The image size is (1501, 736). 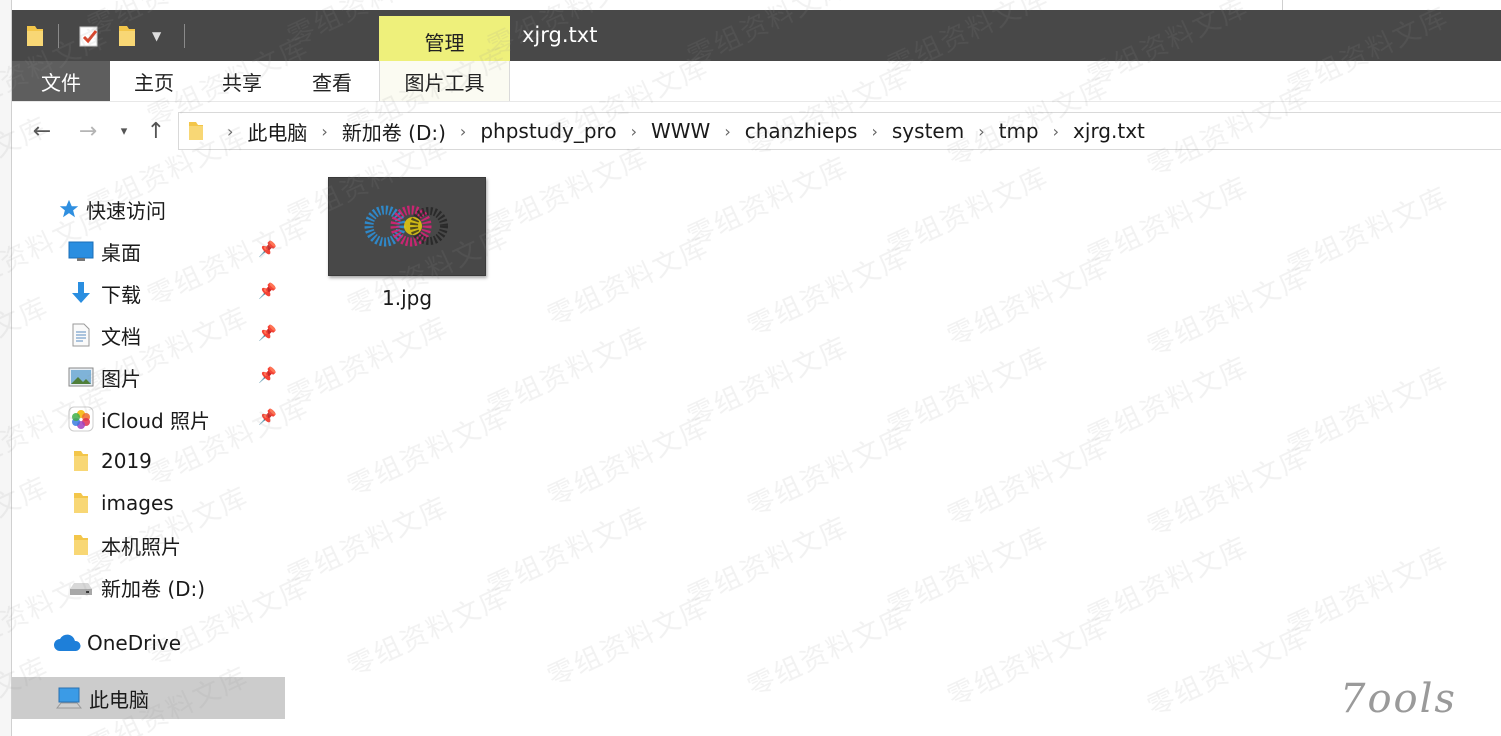 What do you see at coordinates (277, 131) in the screenshot?
I see `breadcrumb-this-pc: 此电脑` at bounding box center [277, 131].